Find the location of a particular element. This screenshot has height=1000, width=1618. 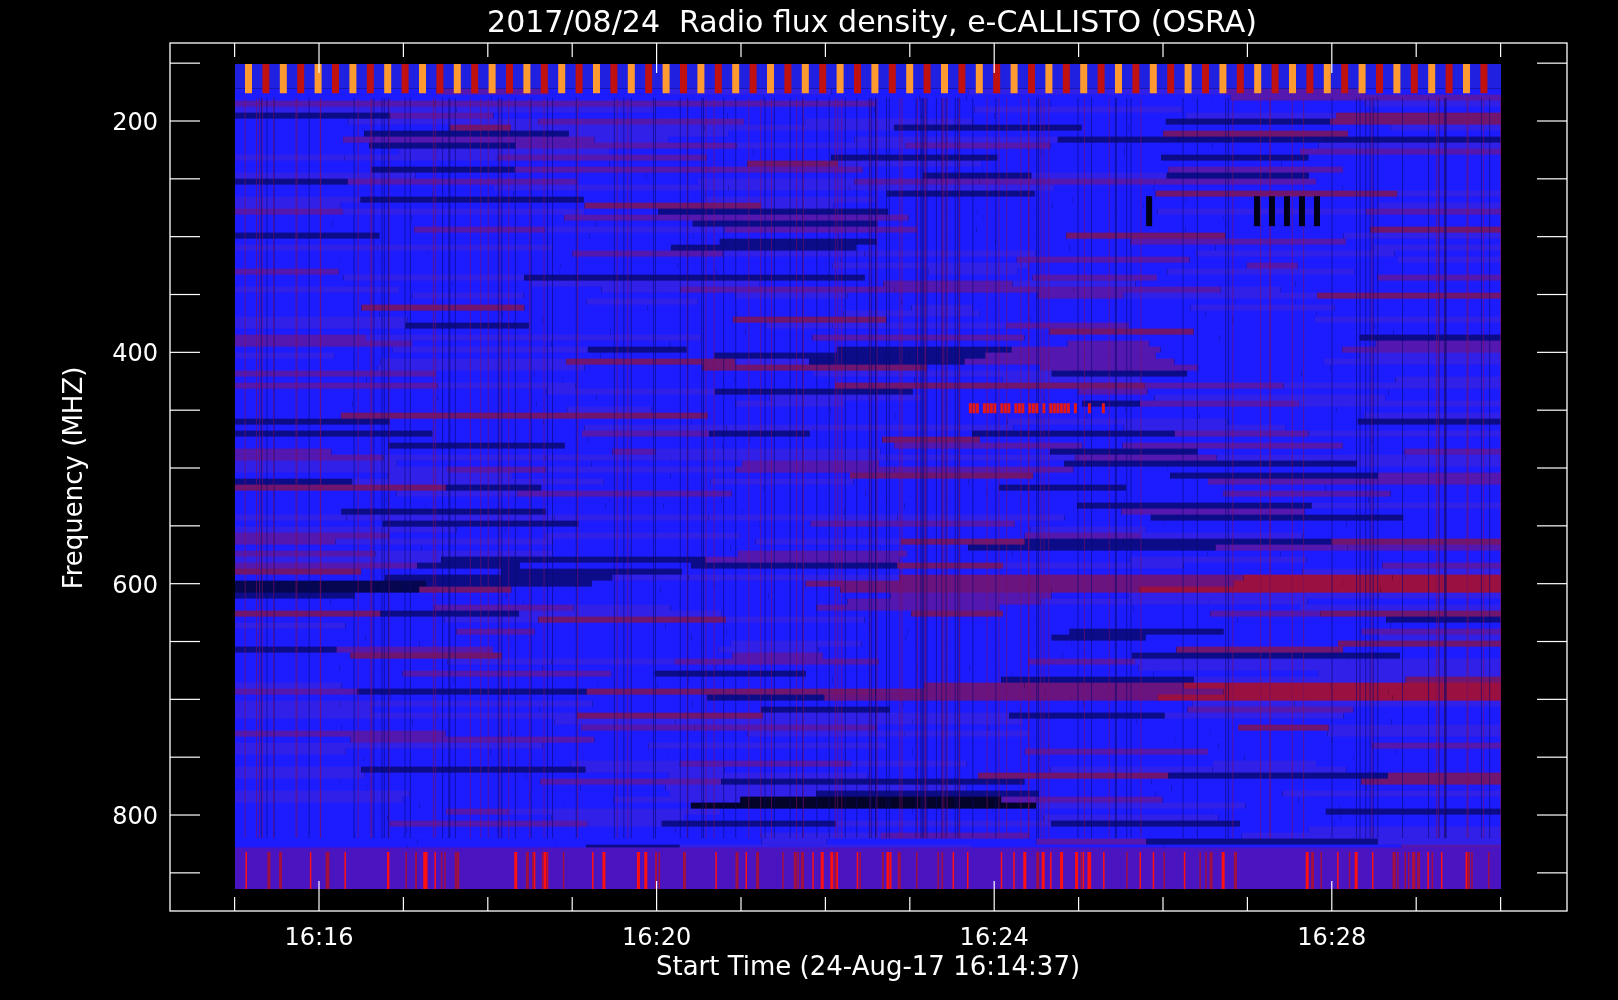

x-tick-label: 16:28 is located at coordinates (1332, 937).